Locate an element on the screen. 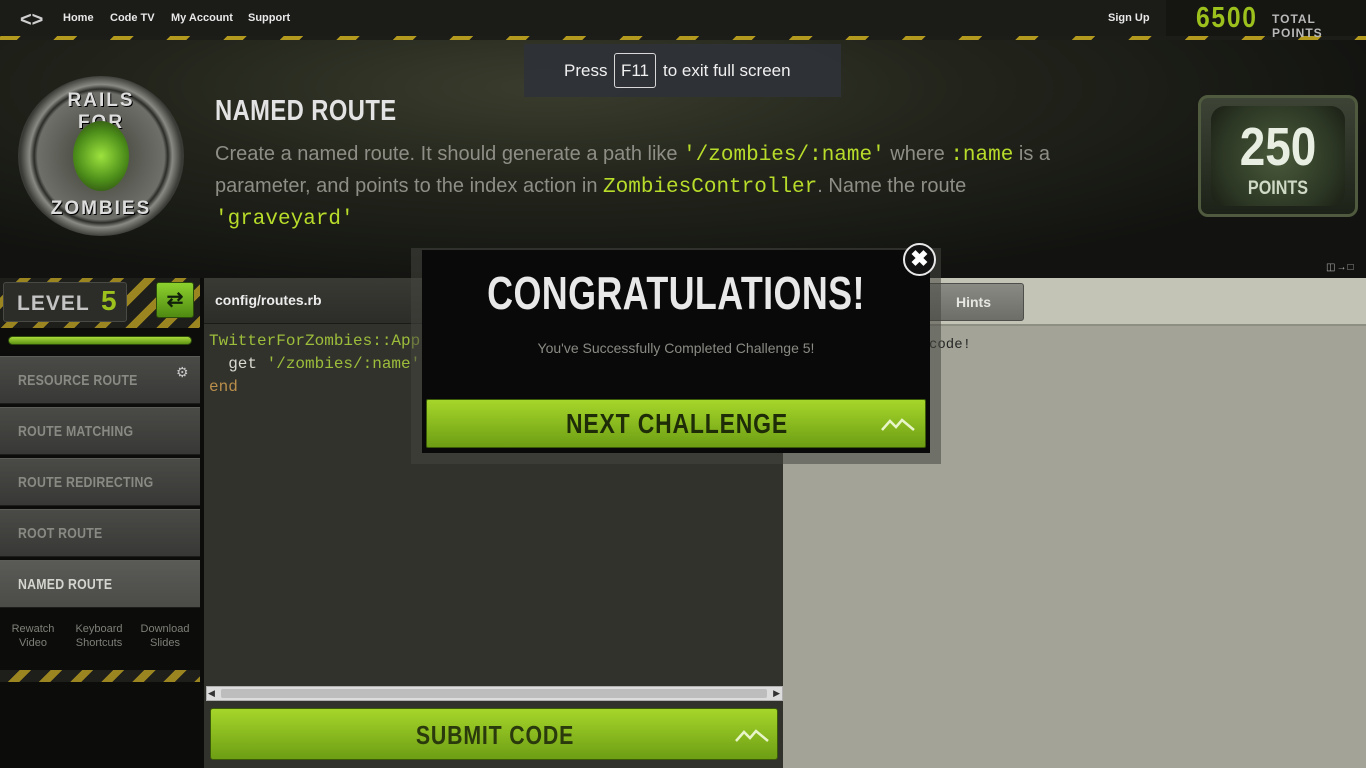 This screenshot has width=1366, height=768. panel-resize-controls: ◫→□ is located at coordinates (1340, 267).